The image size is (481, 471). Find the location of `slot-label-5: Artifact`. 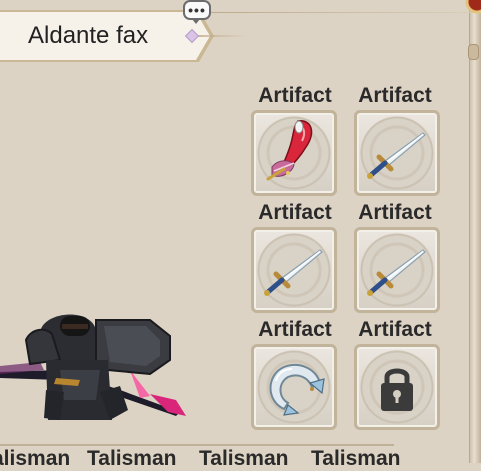

slot-label-5: Artifact is located at coordinates (295, 329).